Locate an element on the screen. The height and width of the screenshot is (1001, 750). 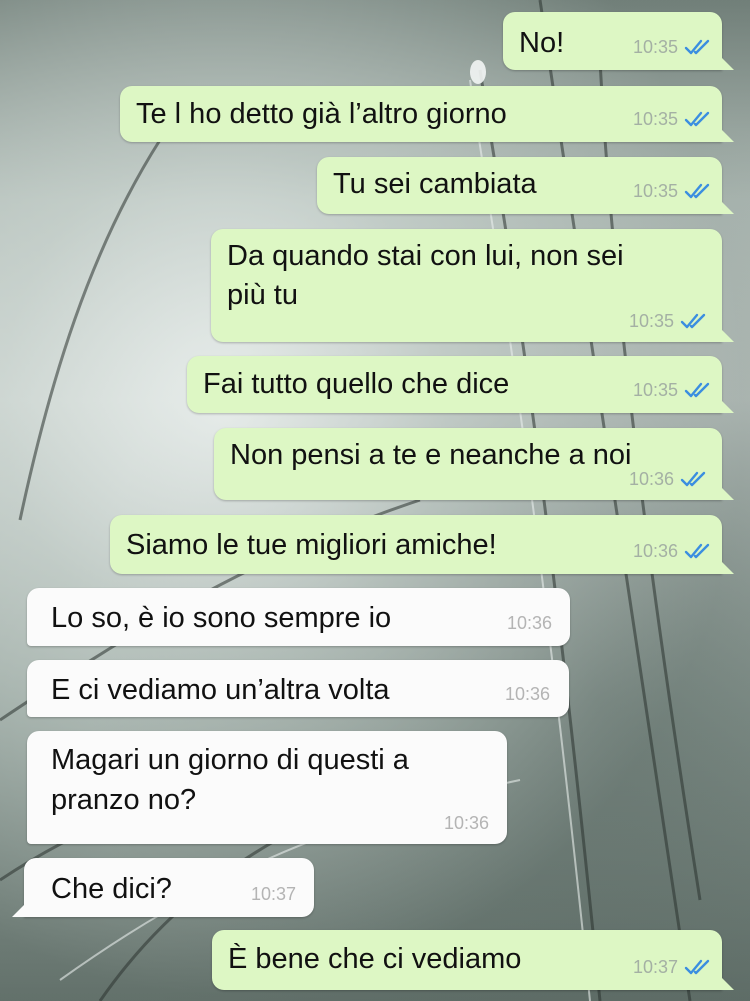
message-text: No! is located at coordinates (542, 43).